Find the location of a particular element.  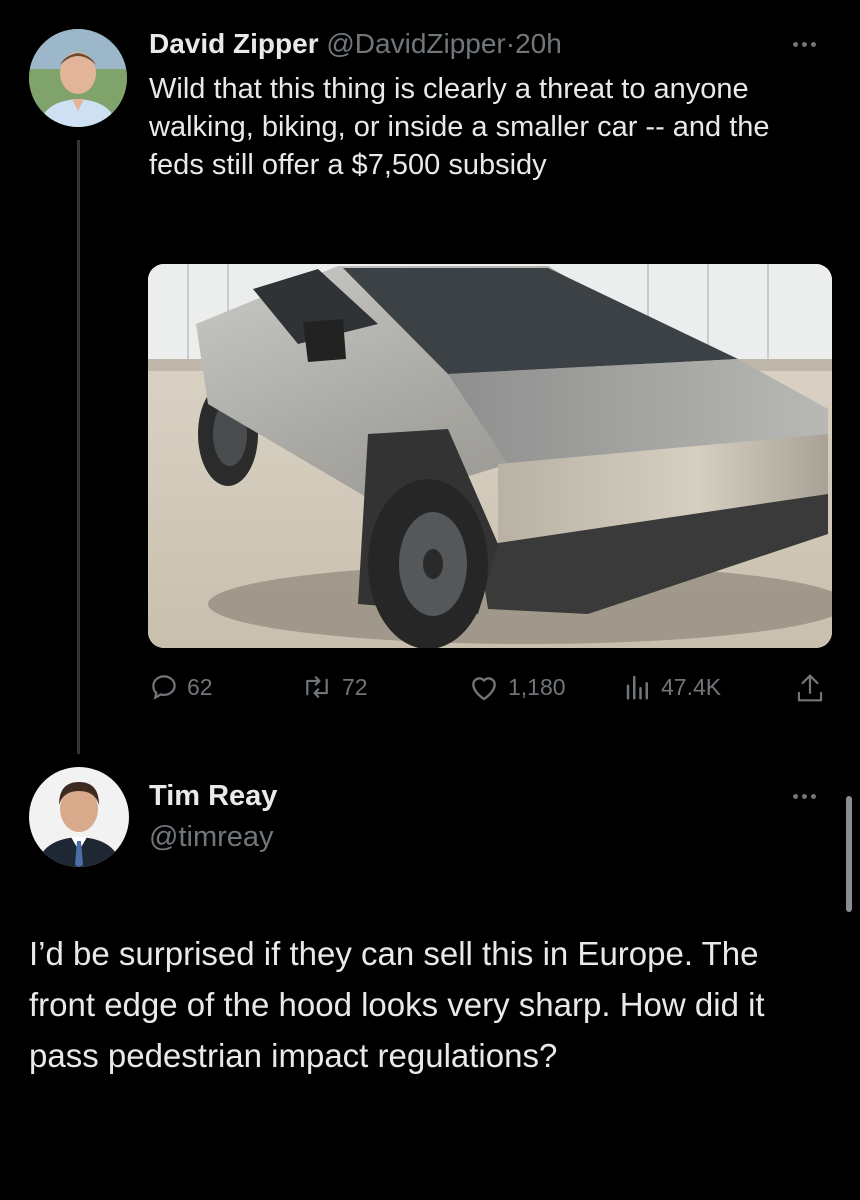

share-icon is located at coordinates (810, 688).